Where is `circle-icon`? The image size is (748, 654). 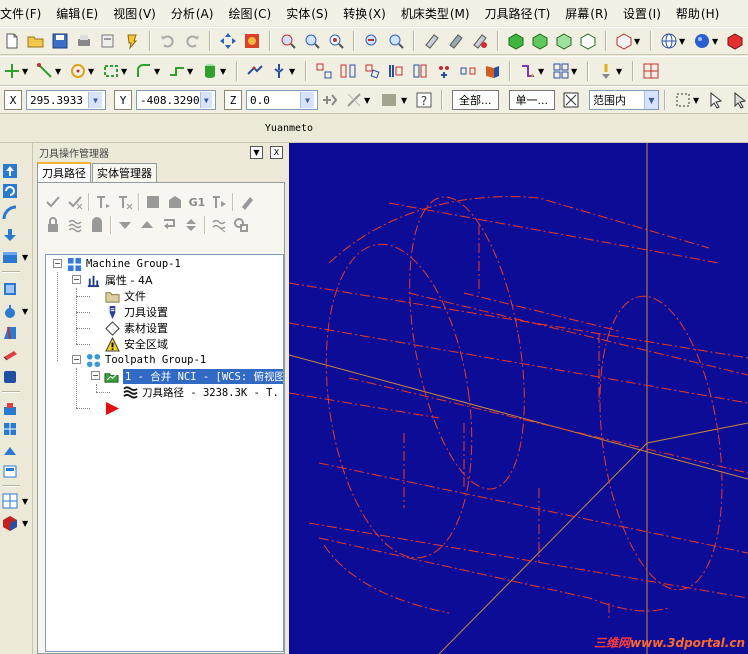
circle-icon is located at coordinates (78, 71).